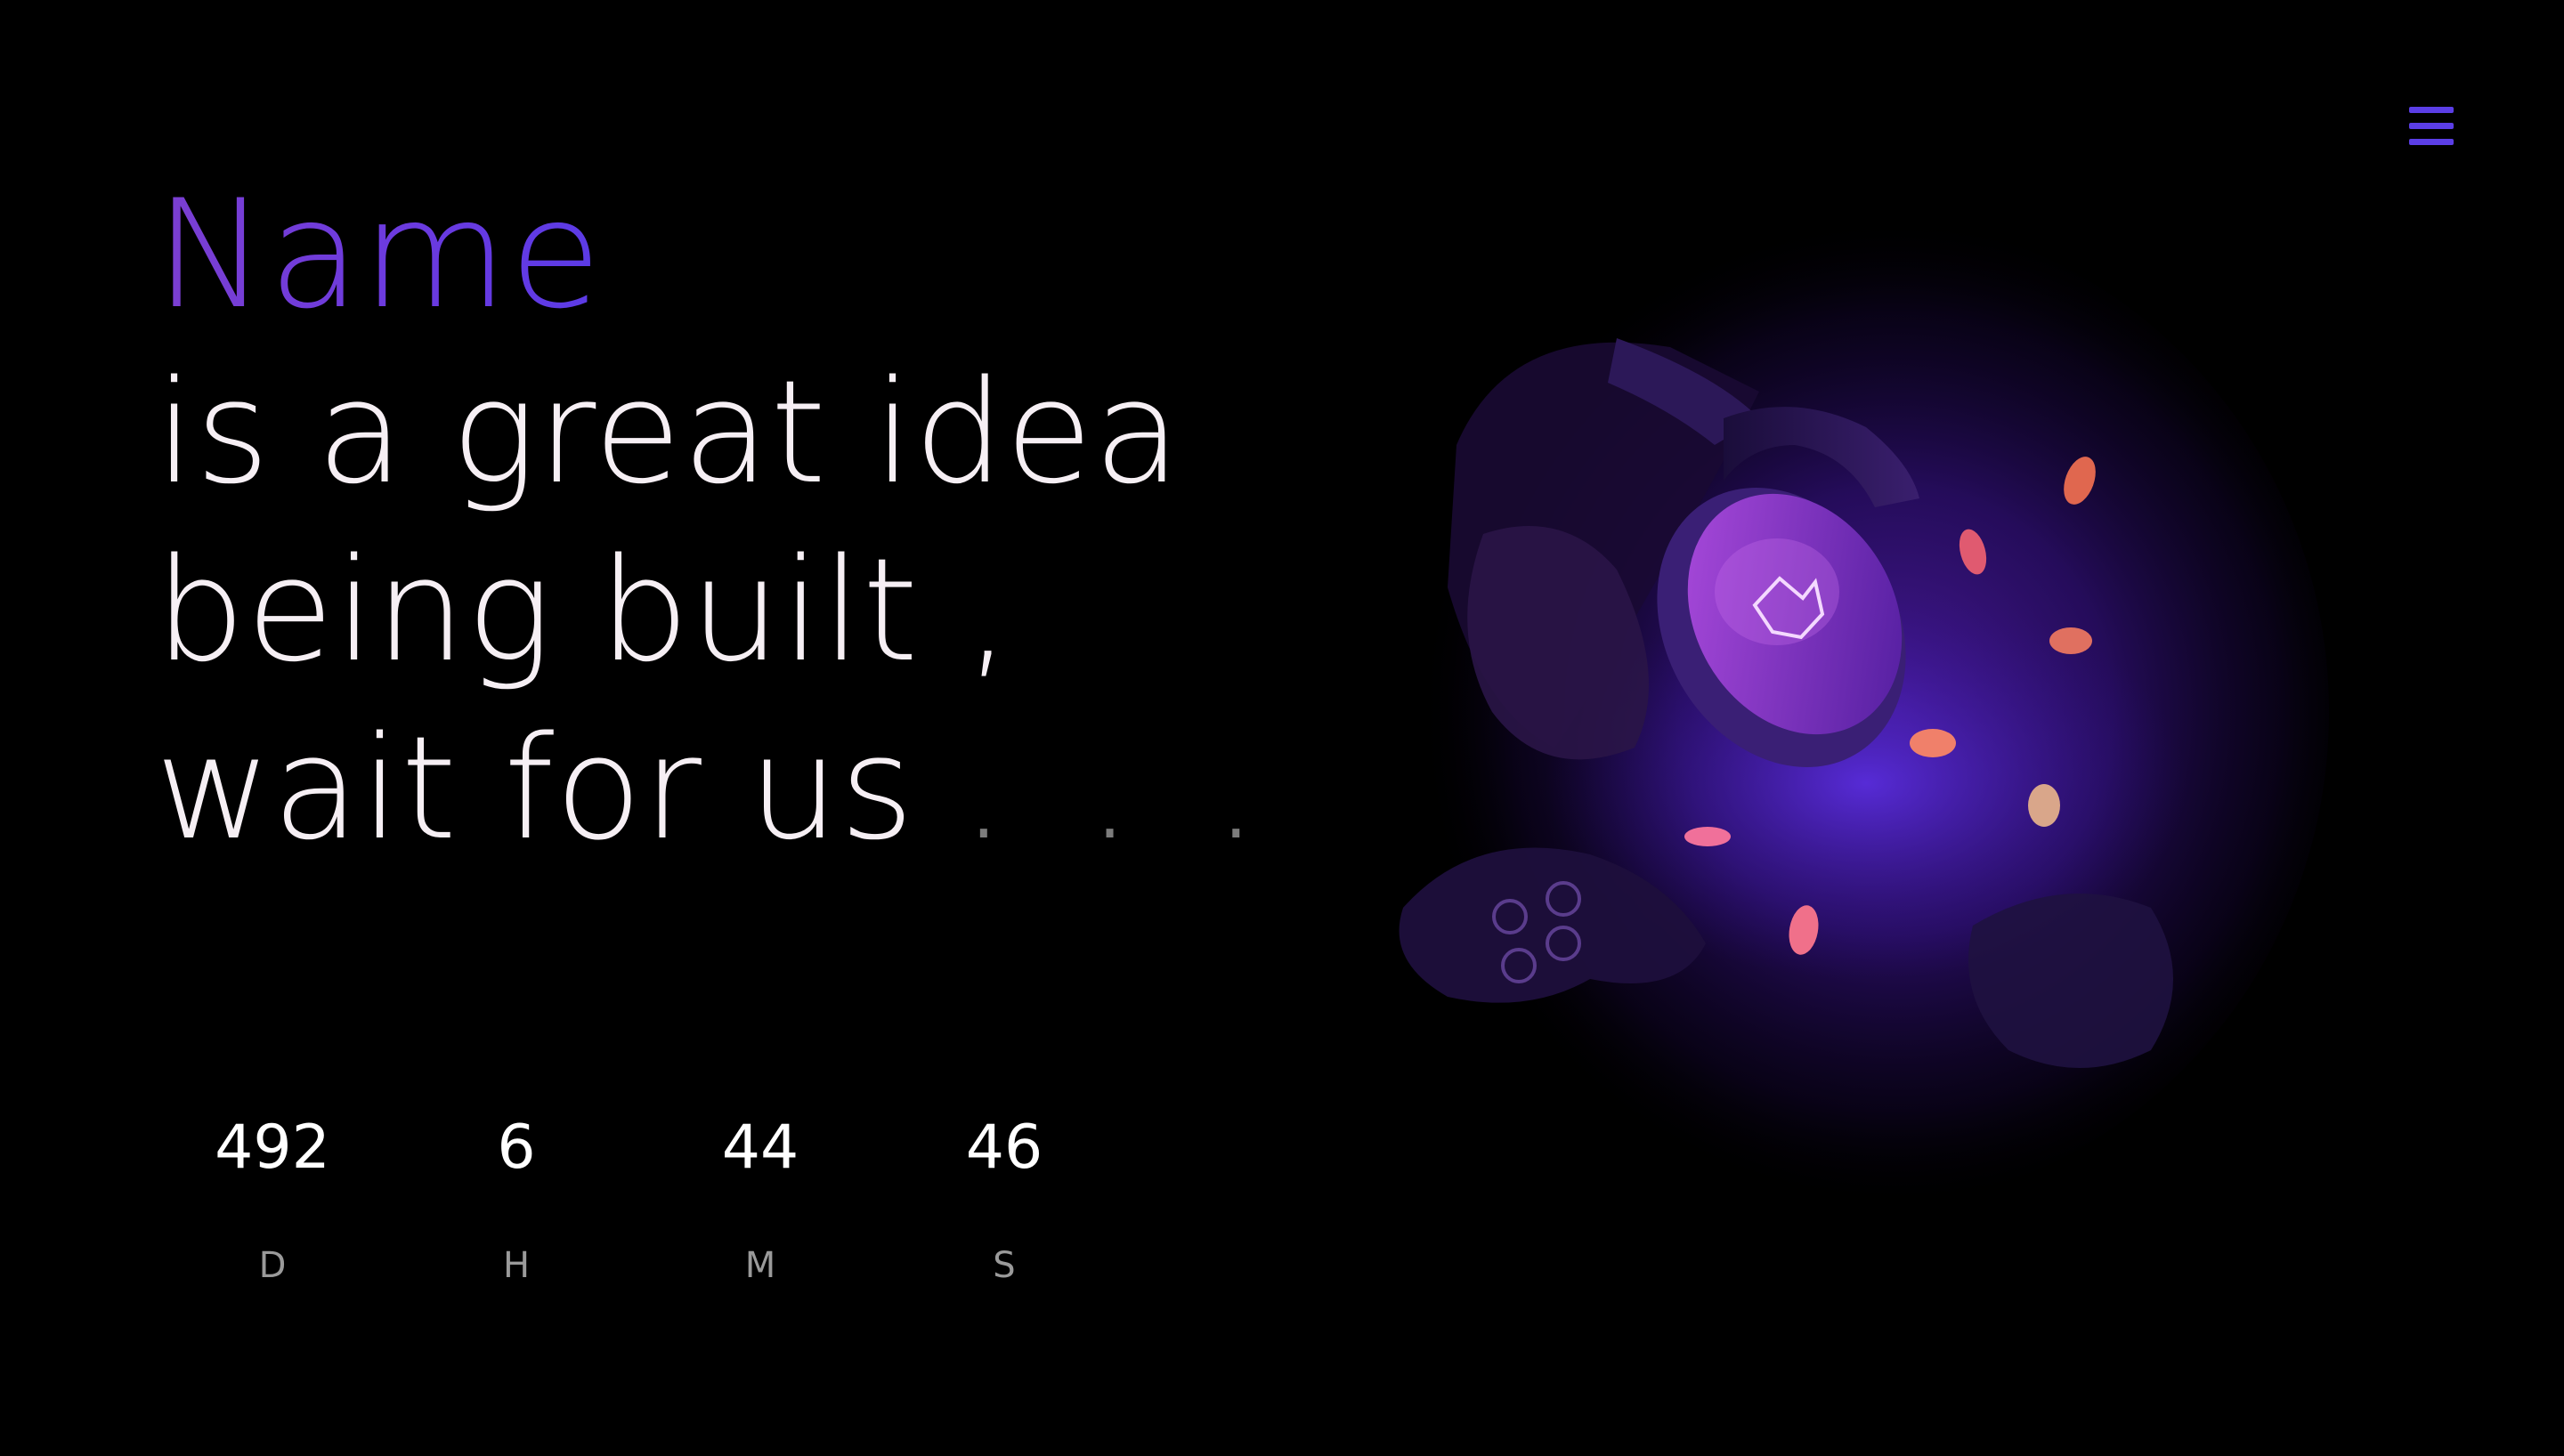 The width and height of the screenshot is (2564, 1456). I want to click on countdown-hours-value: 6, so click(516, 1147).